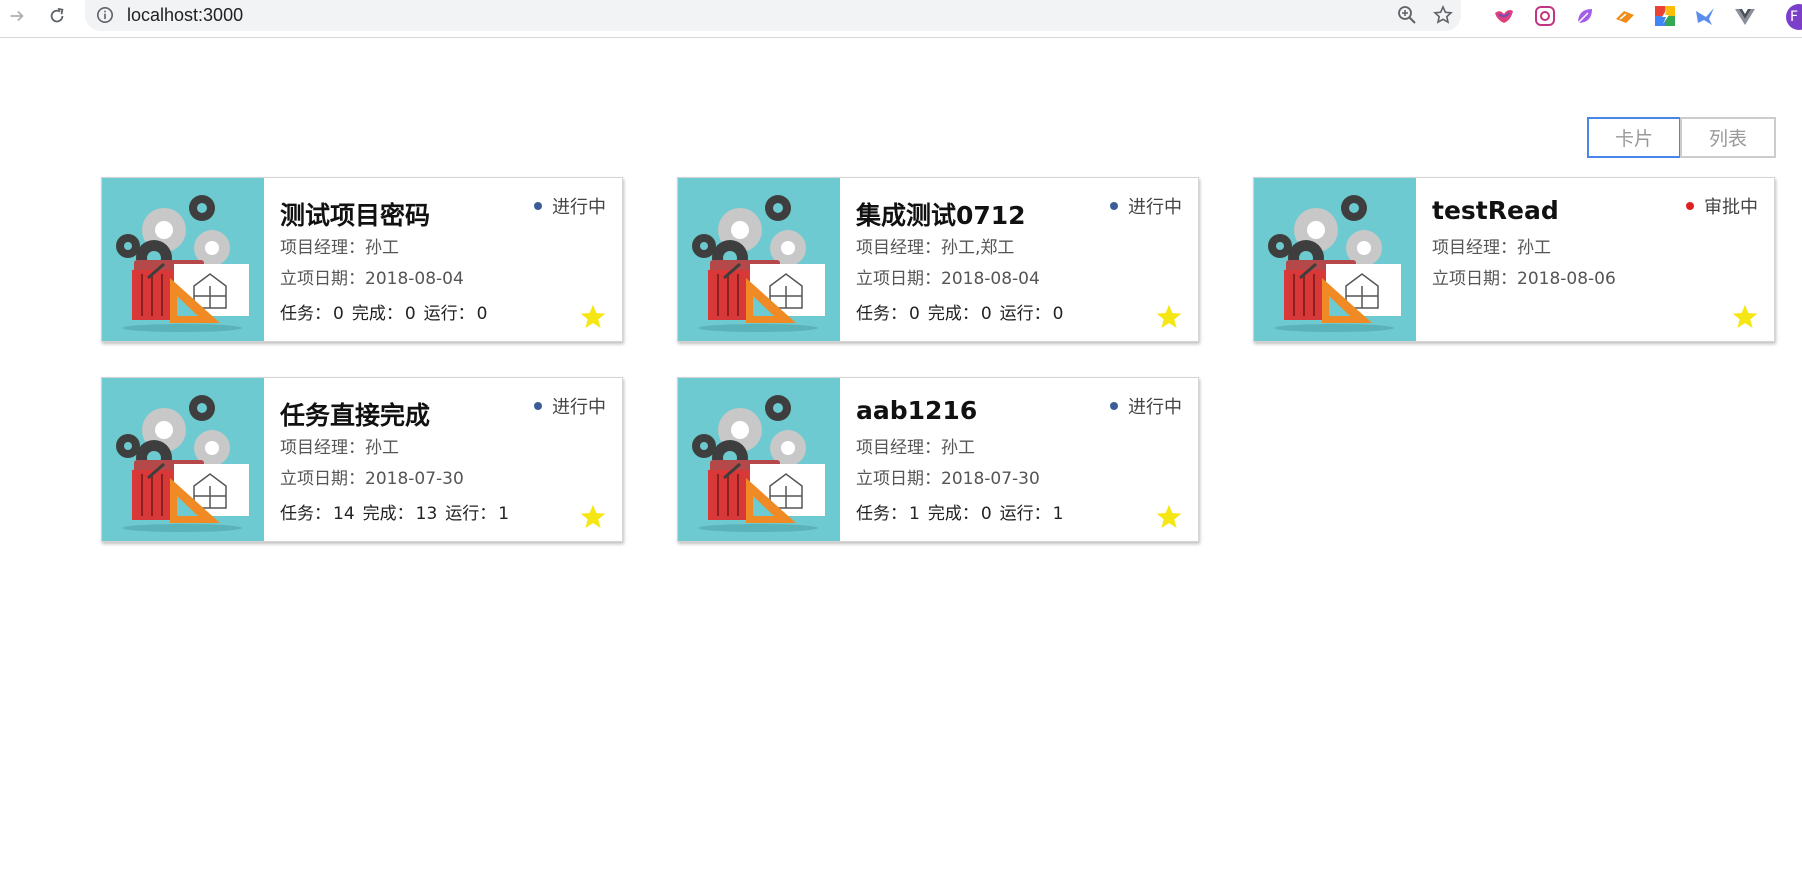 The width and height of the screenshot is (1802, 882). What do you see at coordinates (355, 214) in the screenshot?
I see `project-title: 测试项目密码` at bounding box center [355, 214].